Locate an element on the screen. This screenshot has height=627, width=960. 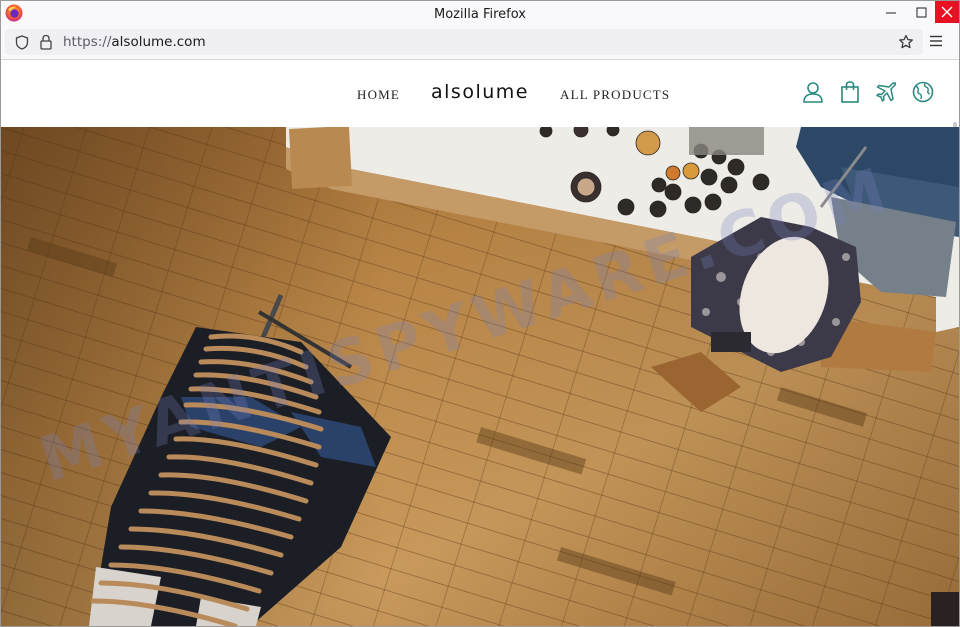
maximize-icon is located at coordinates (921, 12).